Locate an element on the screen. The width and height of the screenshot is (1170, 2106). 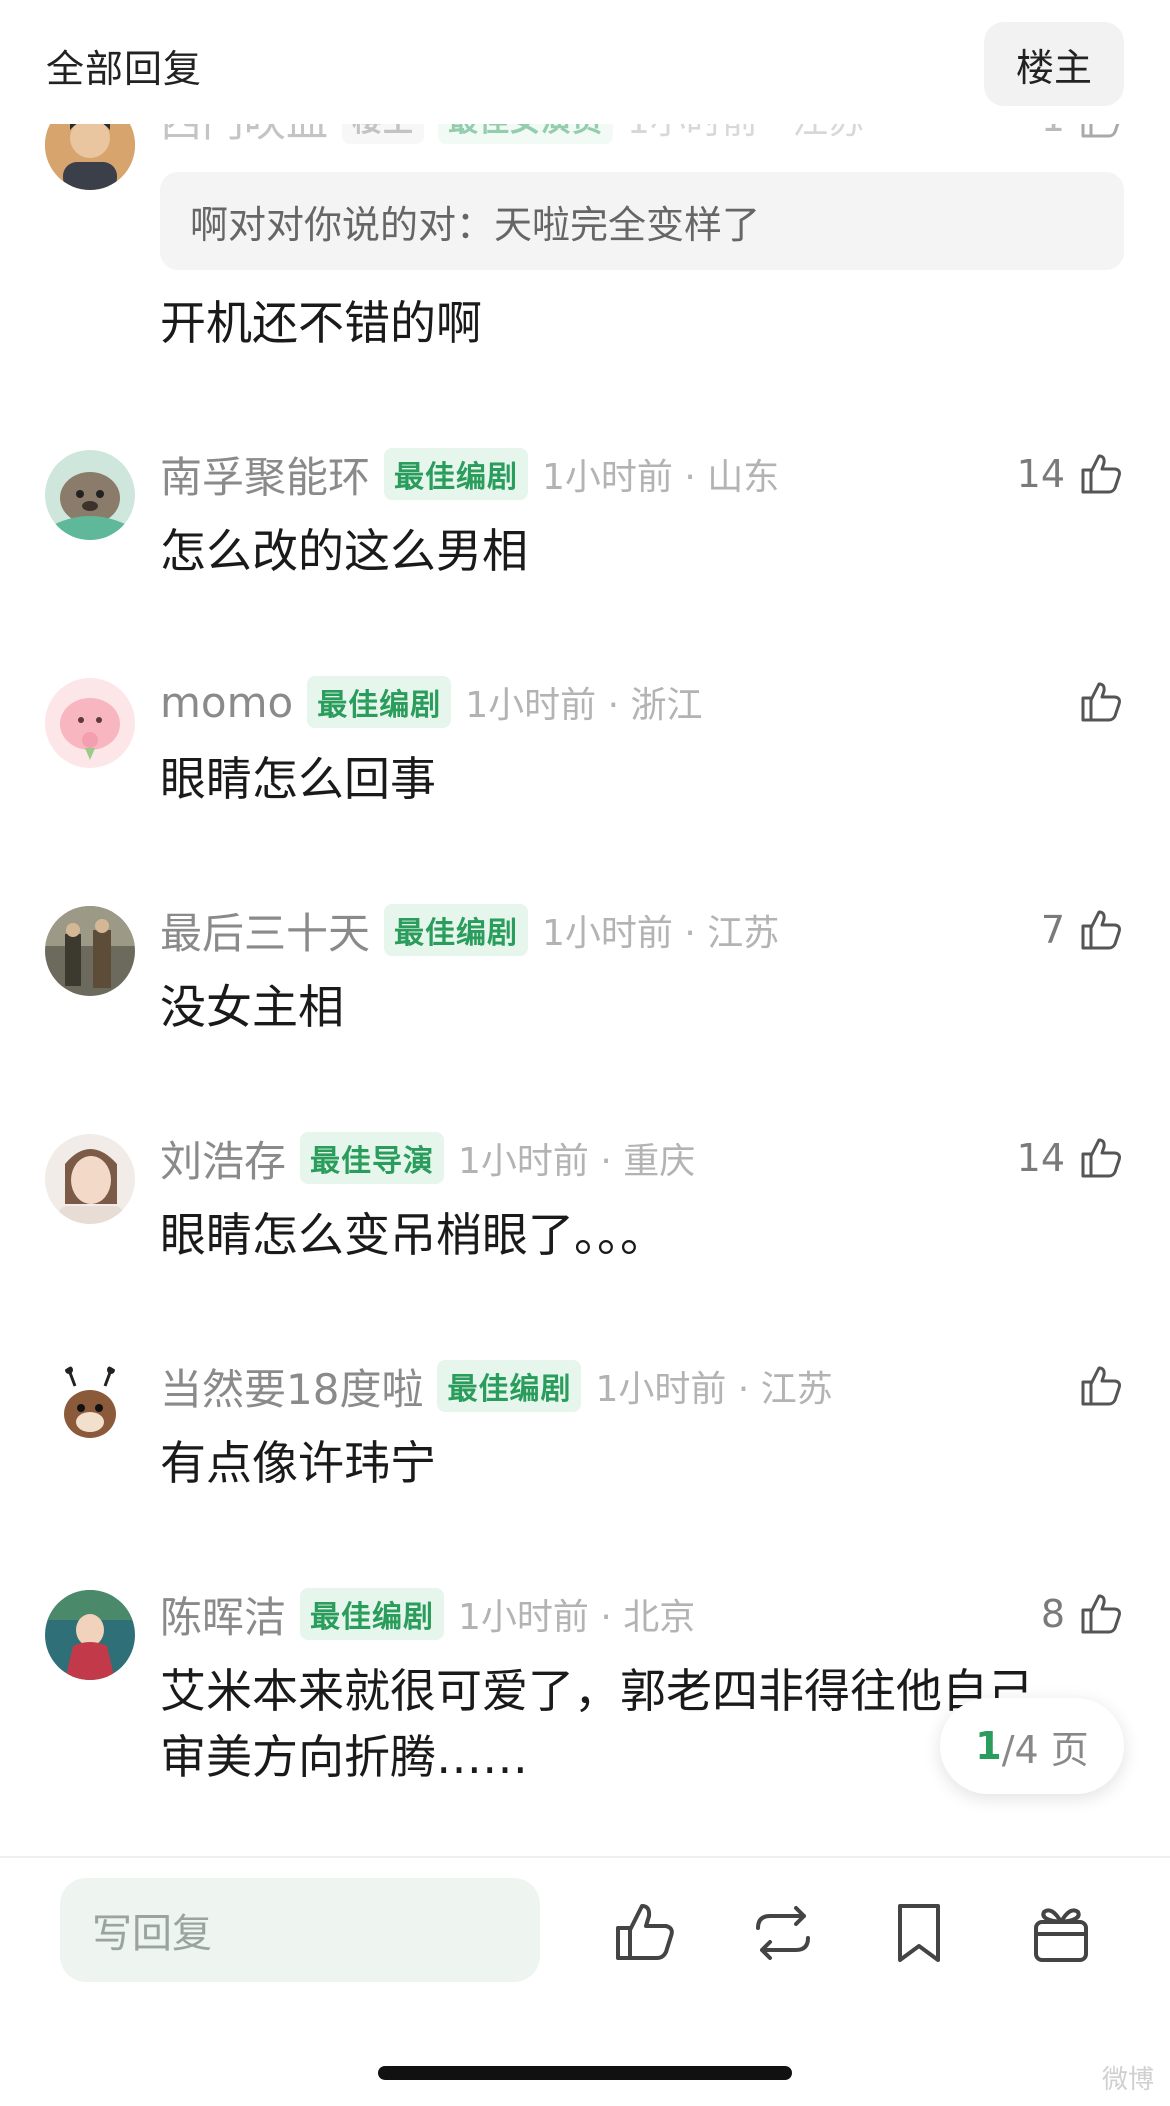
current-page: 1 is located at coordinates (988, 1746).